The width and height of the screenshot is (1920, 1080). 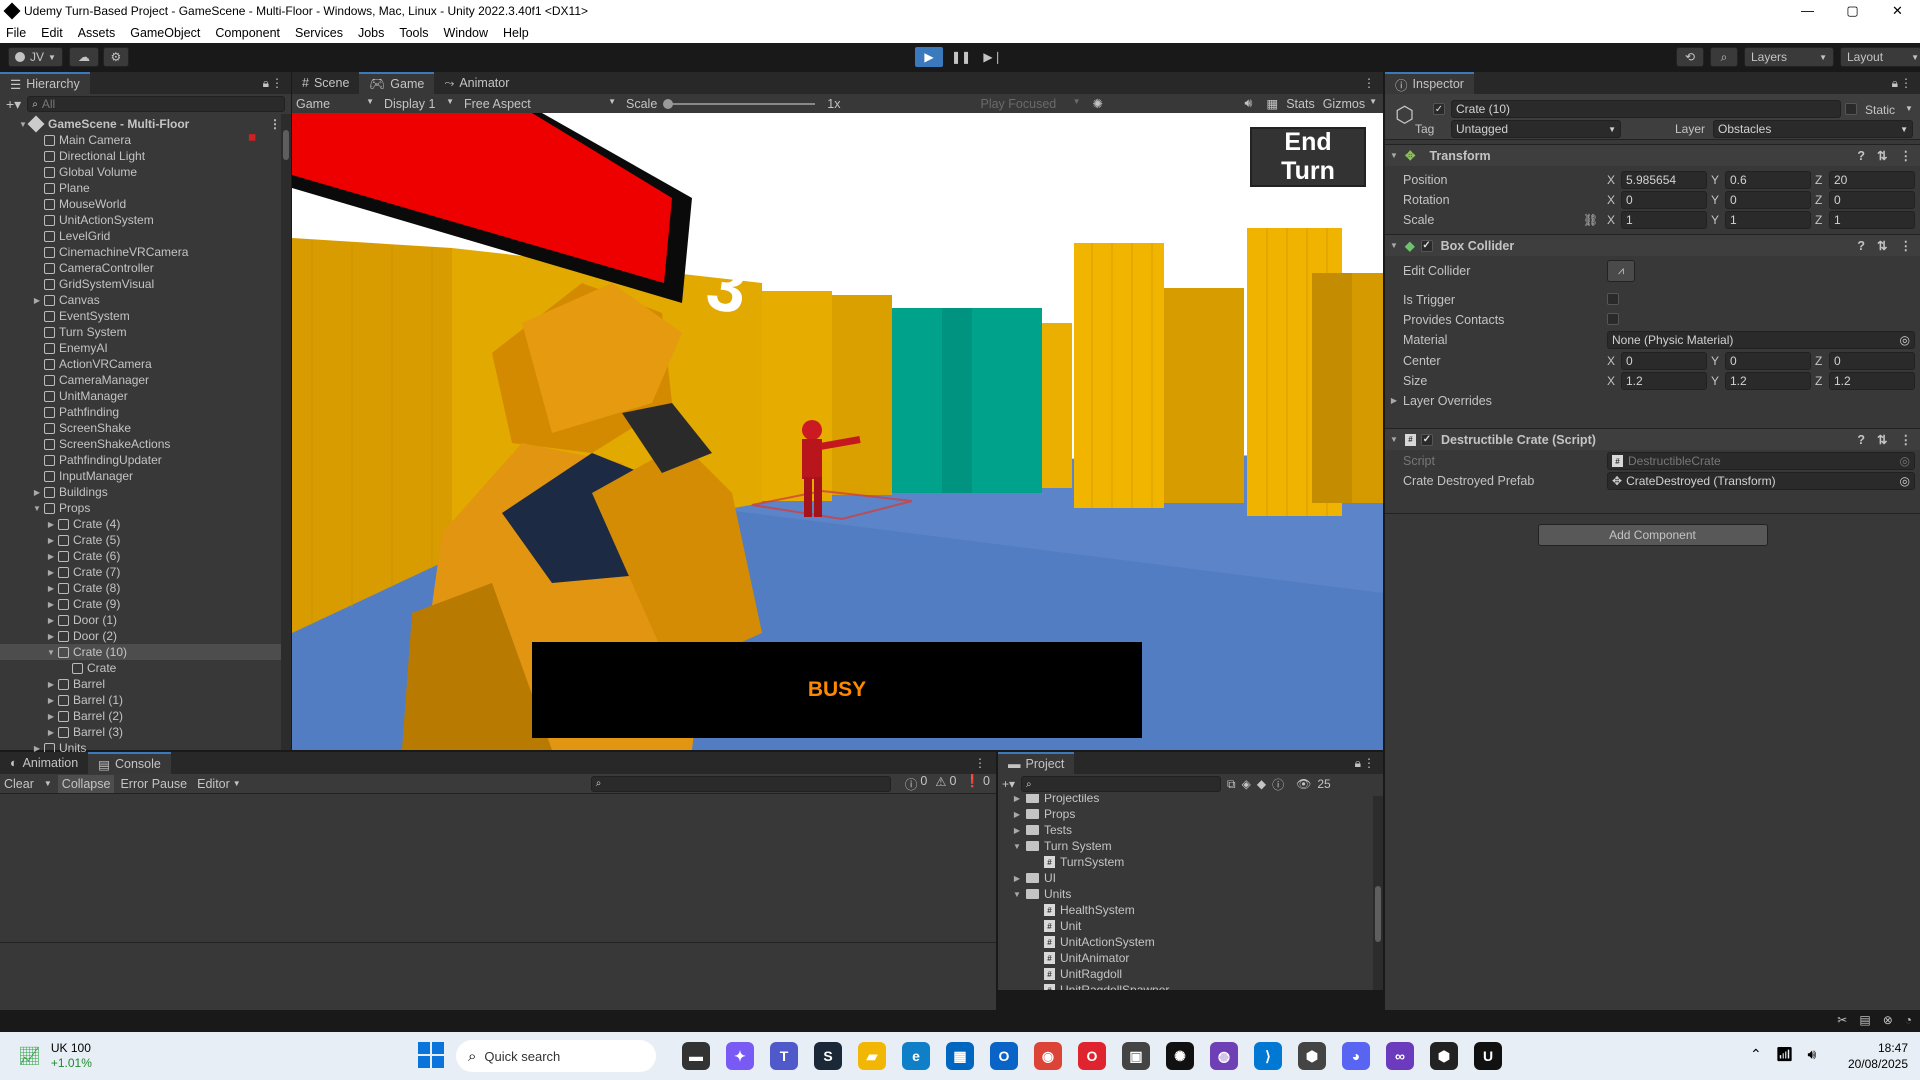 I want to click on center-x-input: 0, so click(x=1664, y=361).